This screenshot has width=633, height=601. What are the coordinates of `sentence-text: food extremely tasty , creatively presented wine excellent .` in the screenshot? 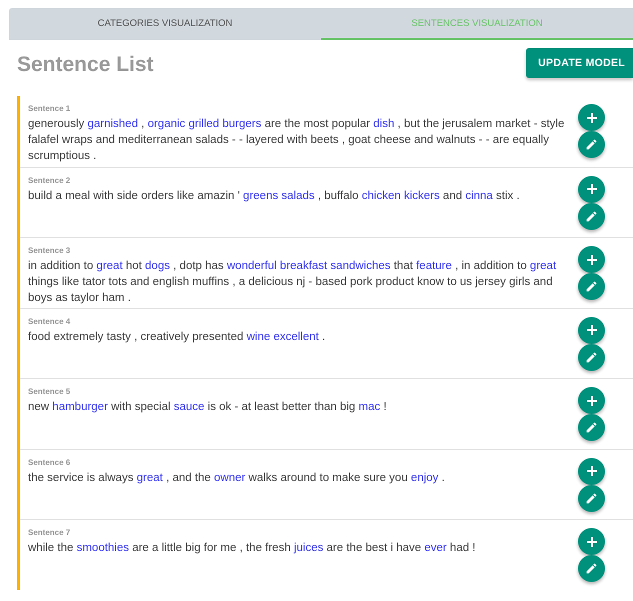 It's located at (177, 337).